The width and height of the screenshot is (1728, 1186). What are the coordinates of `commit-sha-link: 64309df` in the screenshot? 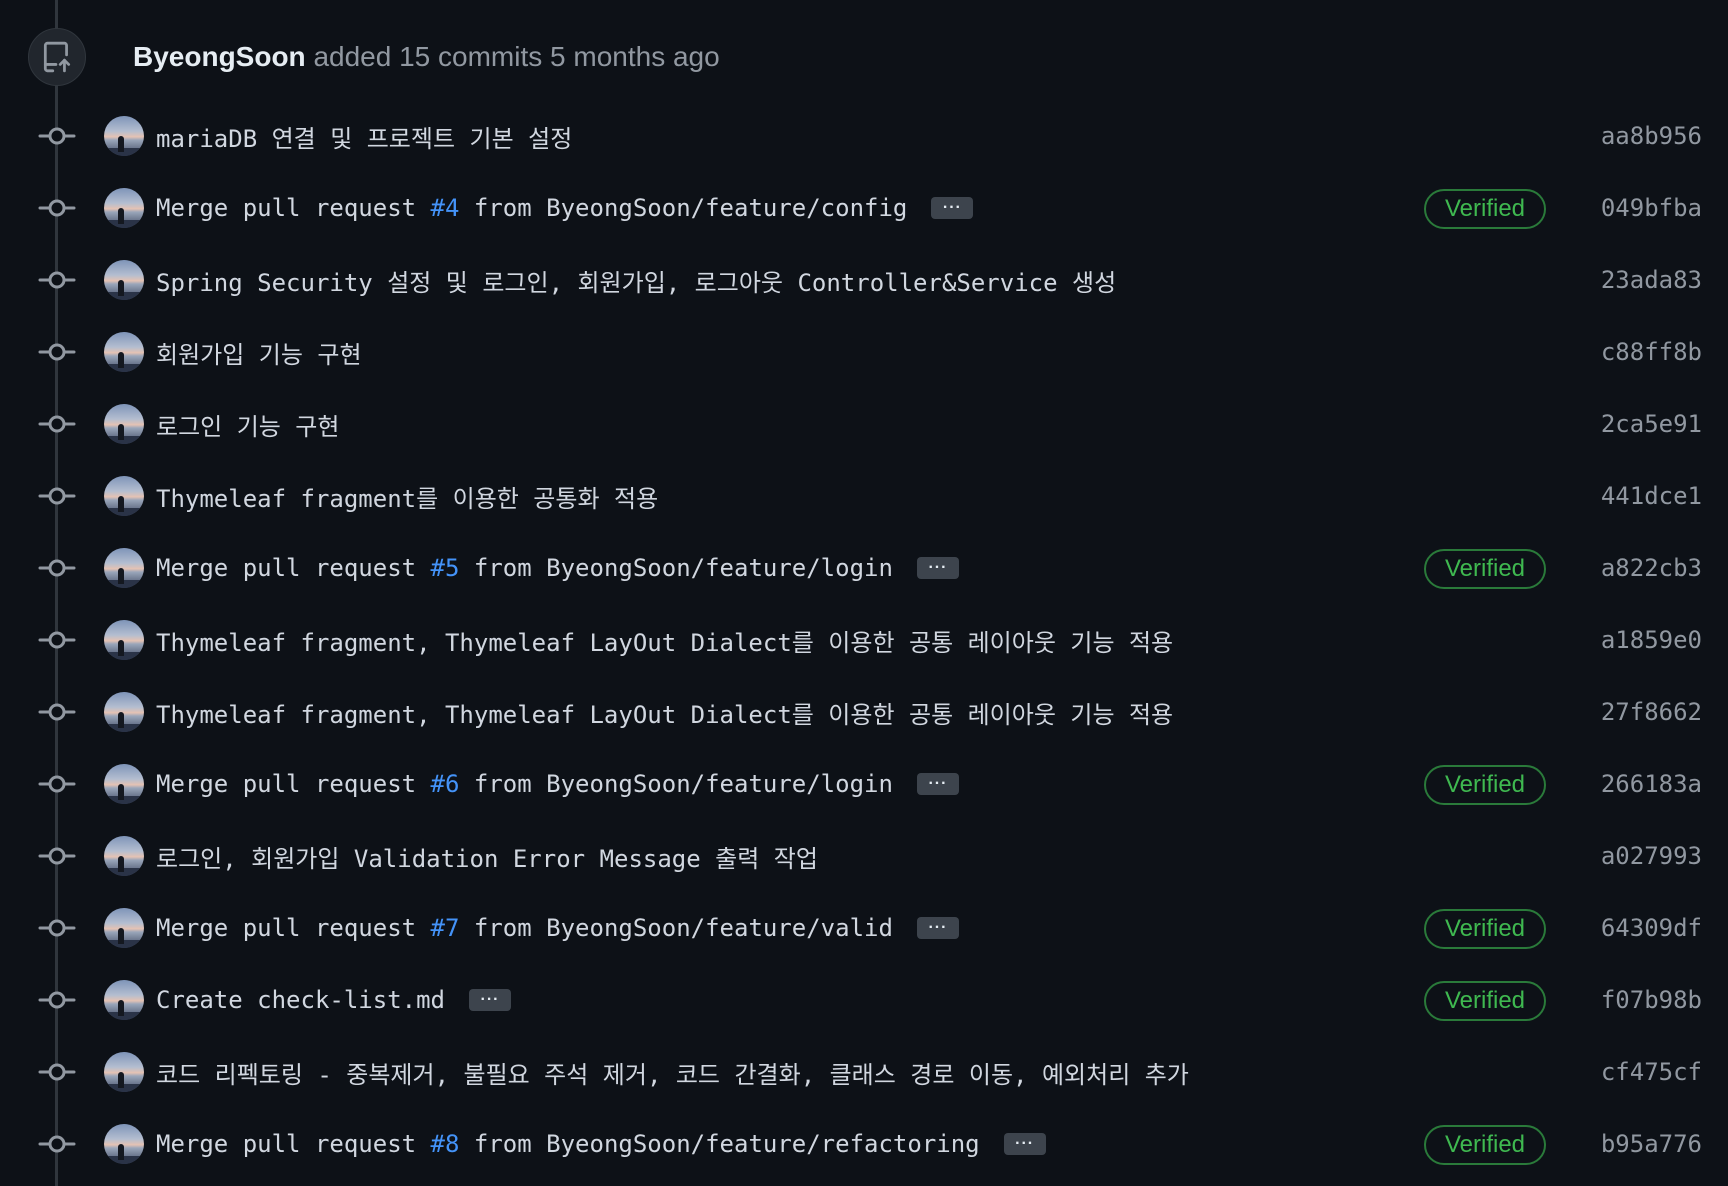 It's located at (1651, 928).